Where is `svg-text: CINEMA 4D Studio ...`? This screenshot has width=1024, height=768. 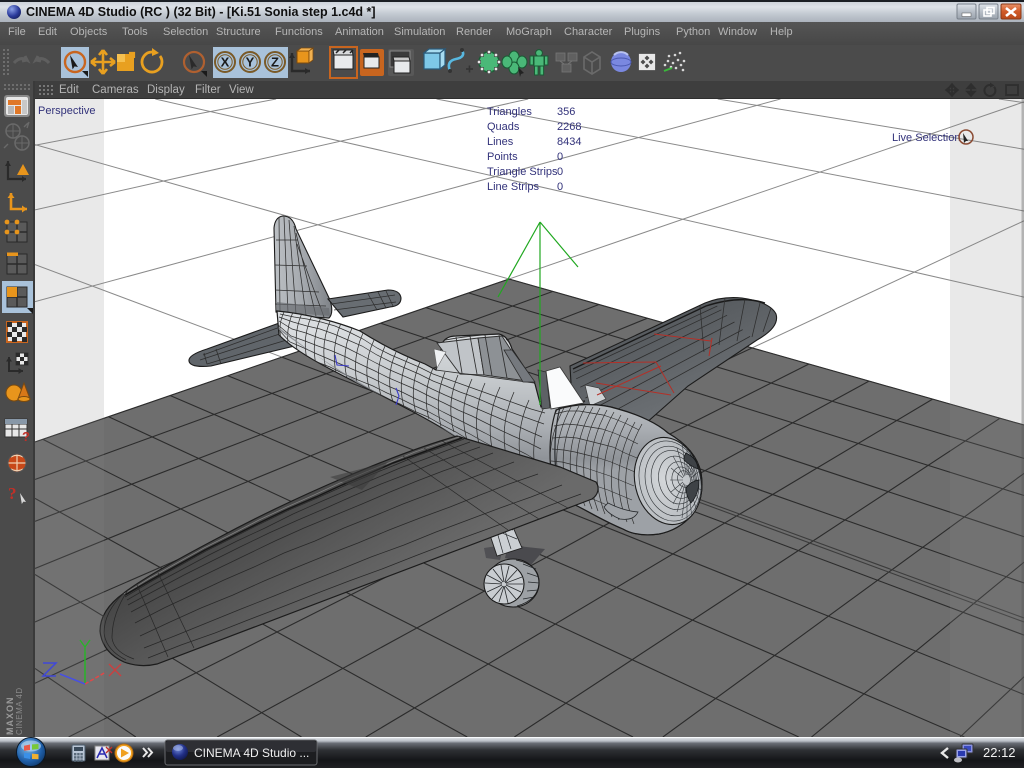 svg-text: CINEMA 4D Studio ... is located at coordinates (251, 753).